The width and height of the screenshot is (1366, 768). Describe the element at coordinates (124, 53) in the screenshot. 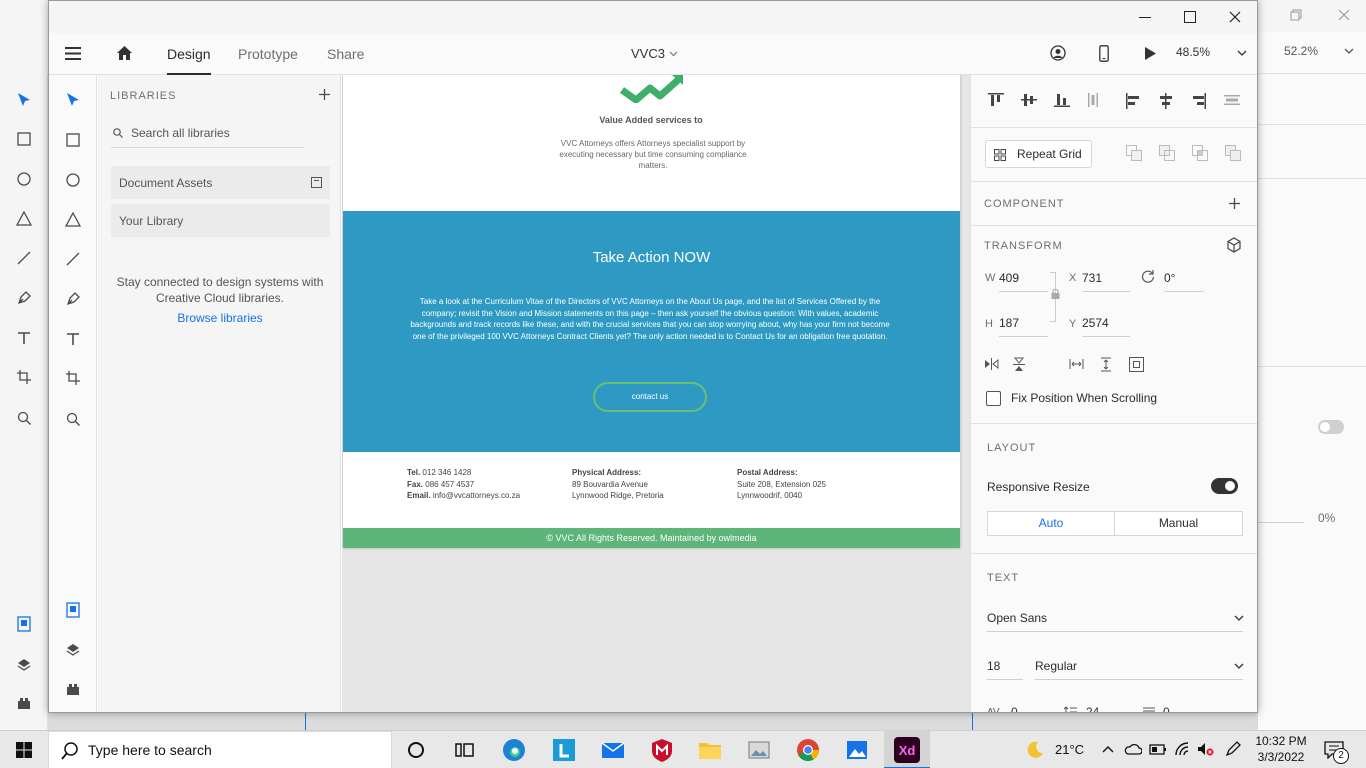

I see `home-icon` at that location.